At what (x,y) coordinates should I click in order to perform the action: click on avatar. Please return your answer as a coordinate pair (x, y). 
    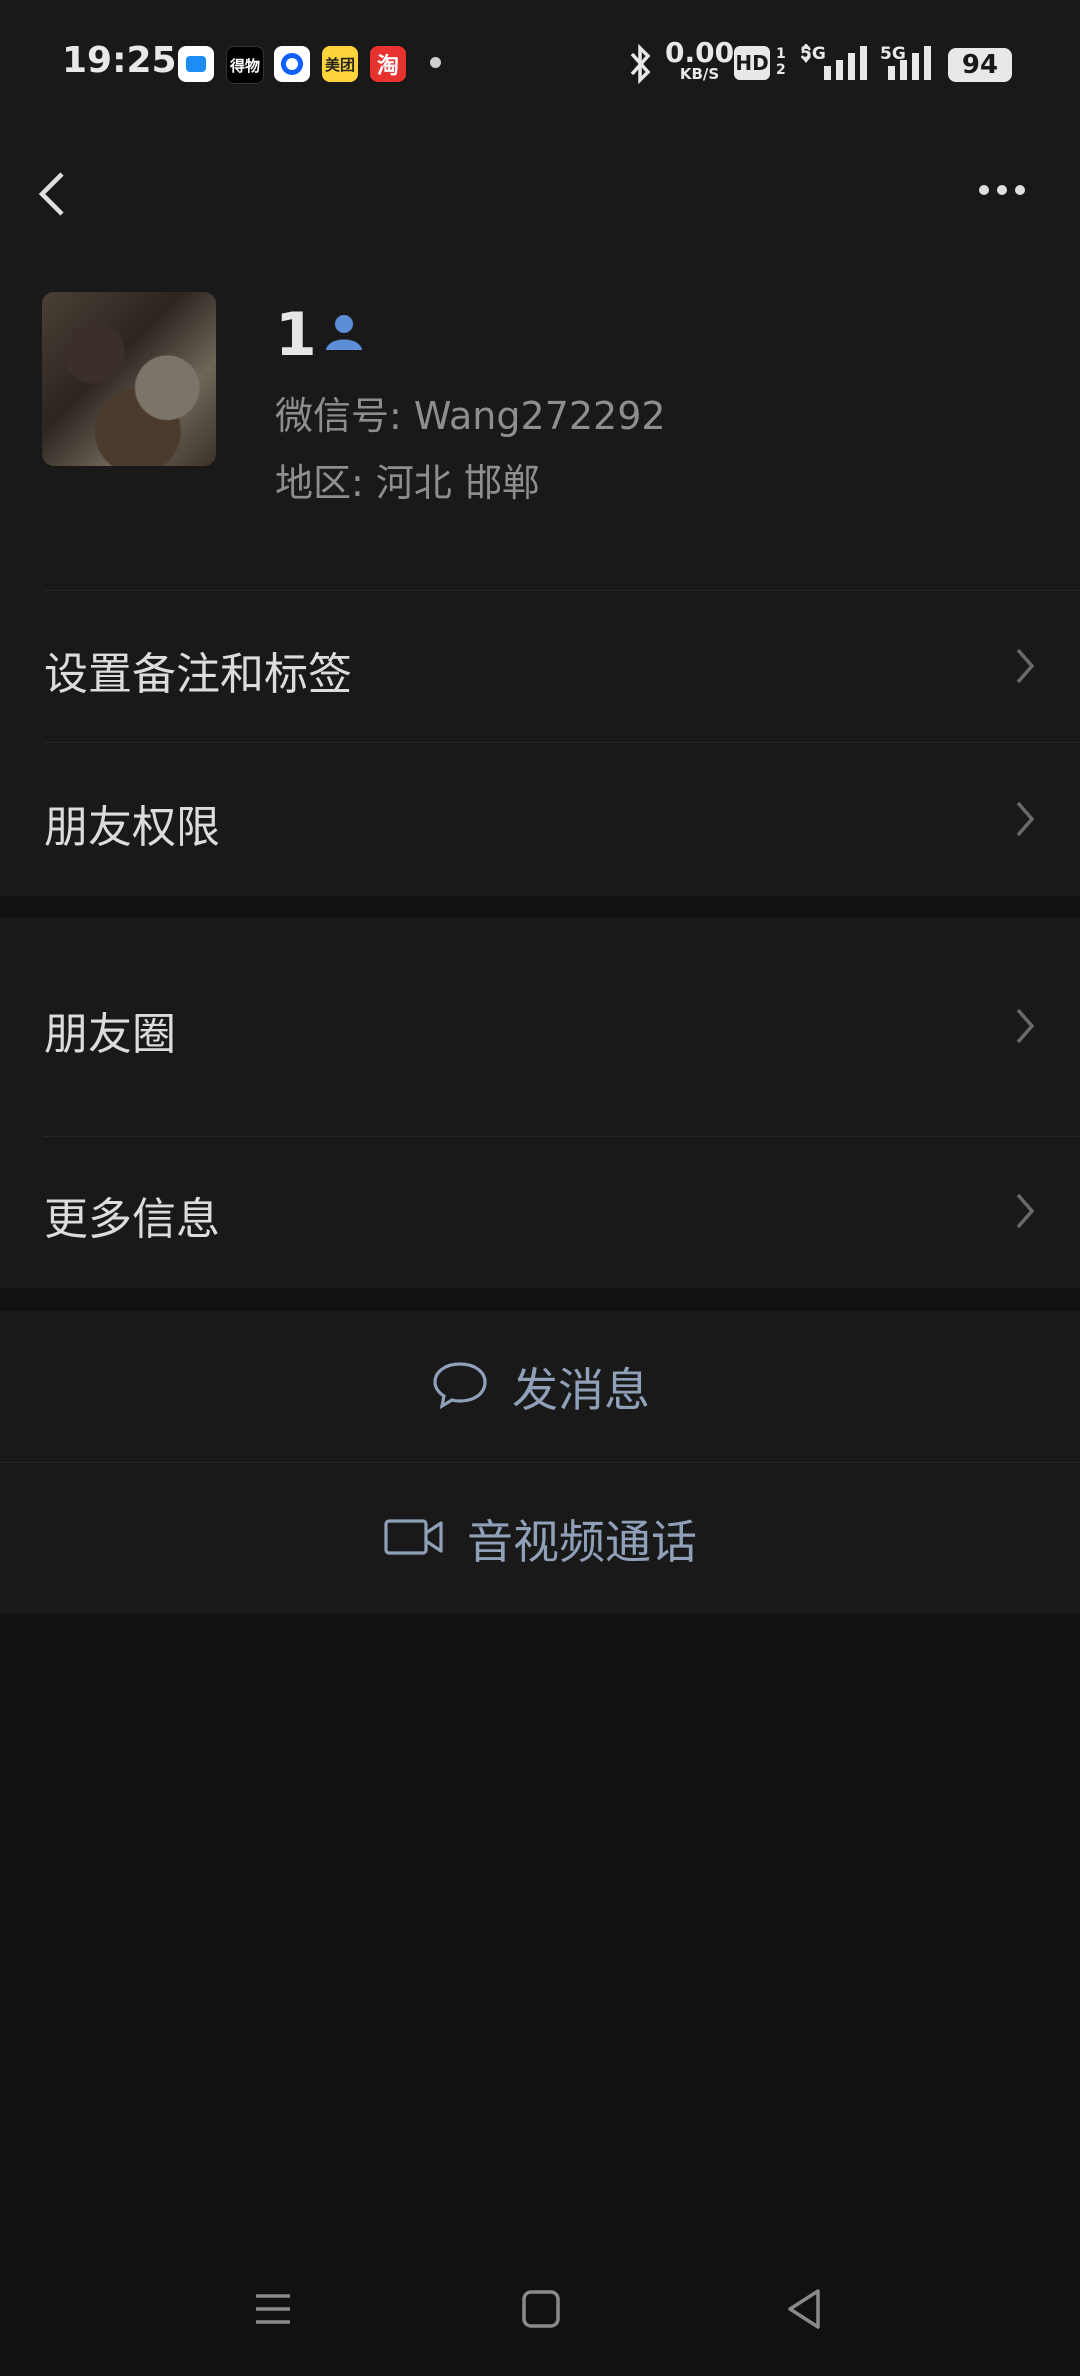
    Looking at the image, I should click on (129, 379).